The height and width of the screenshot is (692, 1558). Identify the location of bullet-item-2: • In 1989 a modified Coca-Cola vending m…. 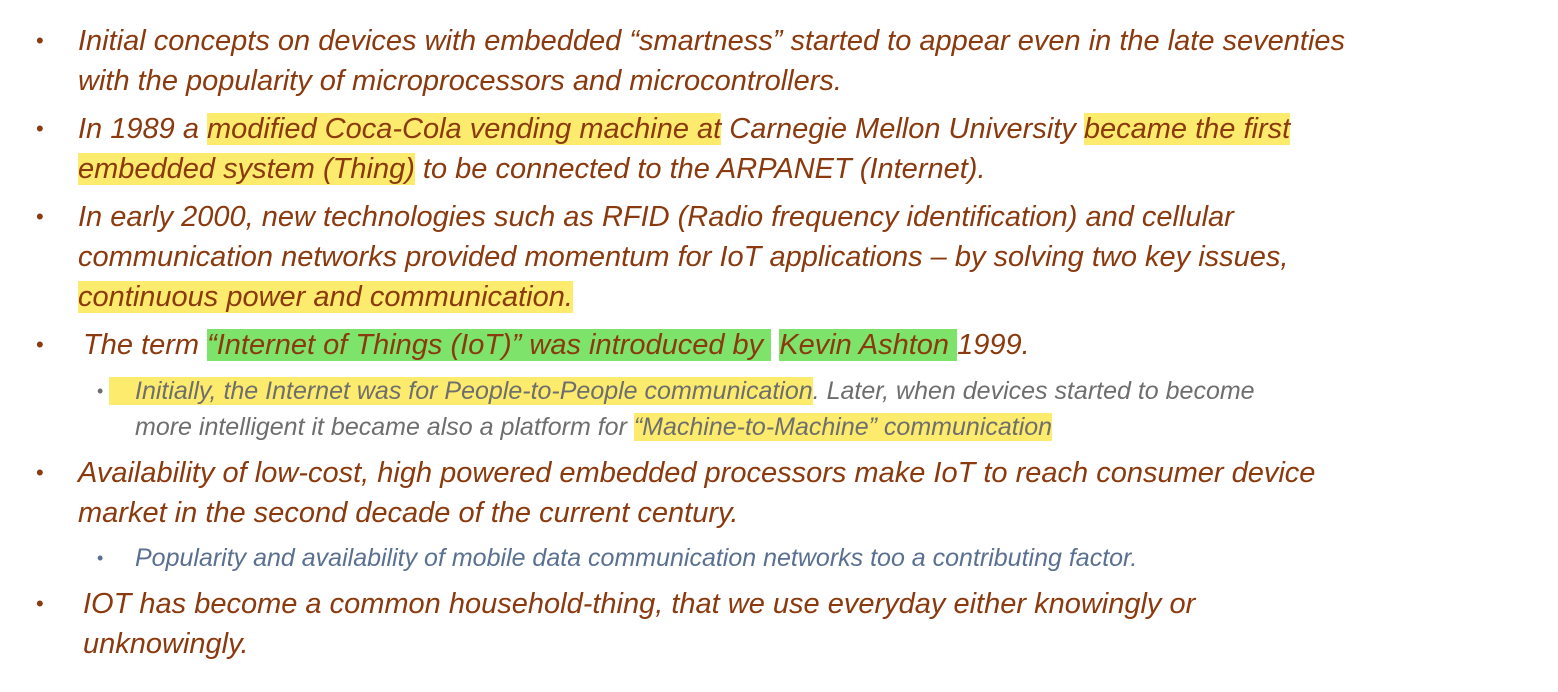
(792, 149).